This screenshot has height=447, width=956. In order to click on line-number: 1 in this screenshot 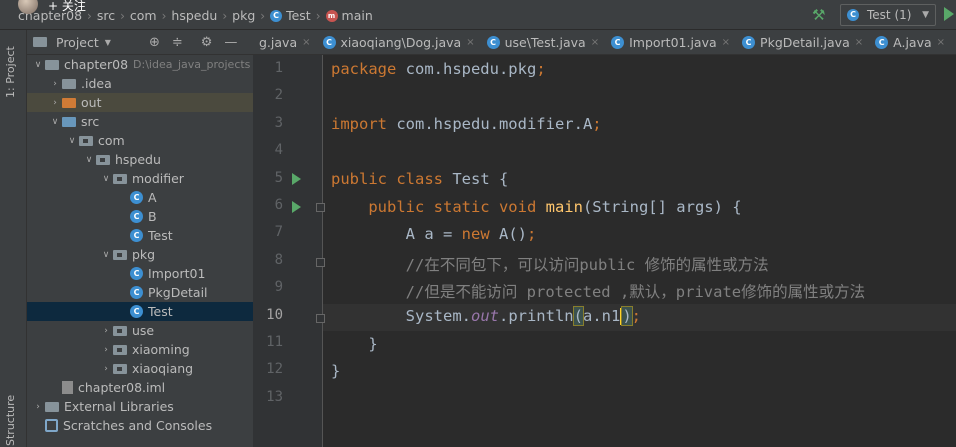, I will do `click(268, 68)`.